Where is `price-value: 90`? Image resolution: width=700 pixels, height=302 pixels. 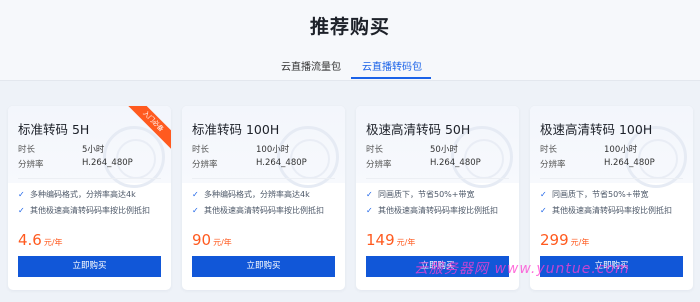
price-value: 90 is located at coordinates (202, 240).